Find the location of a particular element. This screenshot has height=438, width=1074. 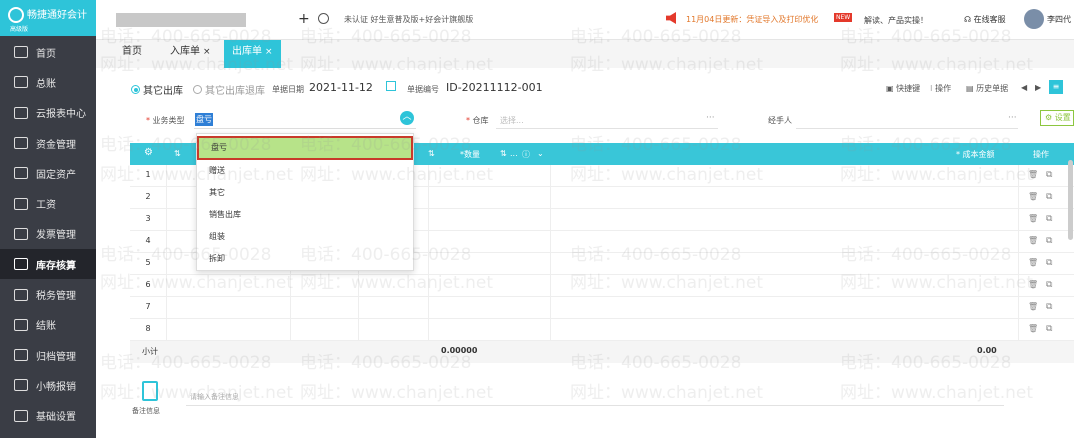

settings-icon is located at coordinates (21, 415).